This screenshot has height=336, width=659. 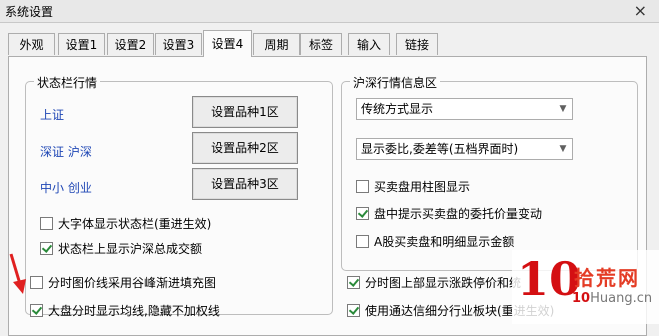 I want to click on tab-settings2: 设置2, so click(x=130, y=44).